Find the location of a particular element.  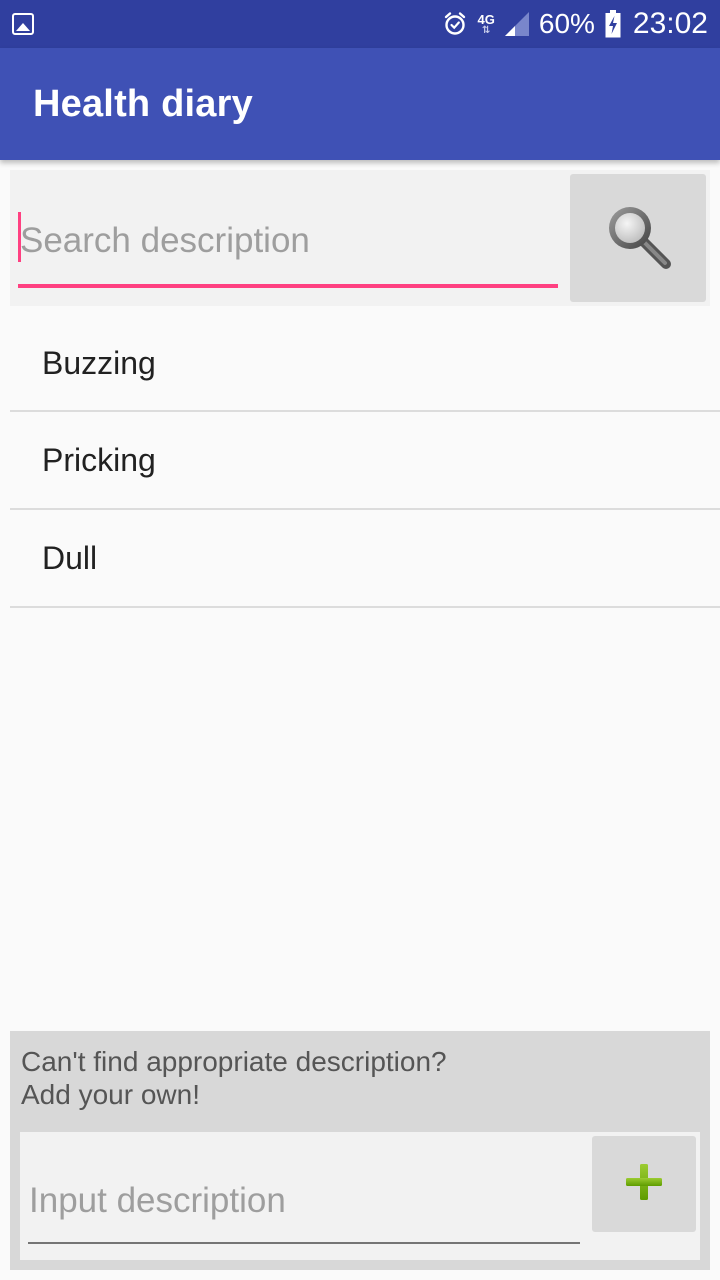

search-input-wrap is located at coordinates (288, 247).